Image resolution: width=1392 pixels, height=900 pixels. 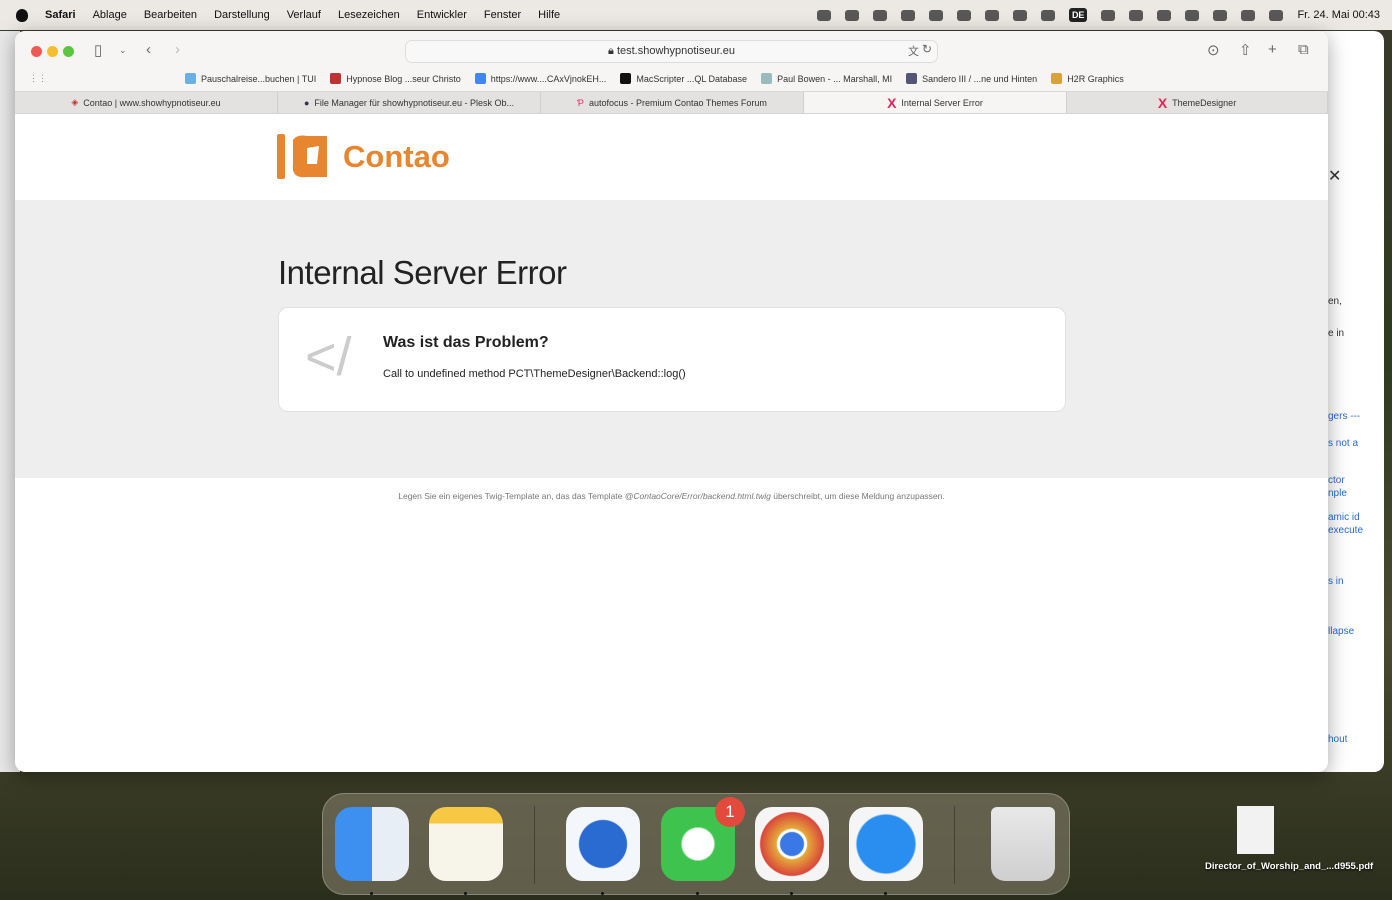 I want to click on tab-label: Internal Server Error, so click(x=942, y=102).